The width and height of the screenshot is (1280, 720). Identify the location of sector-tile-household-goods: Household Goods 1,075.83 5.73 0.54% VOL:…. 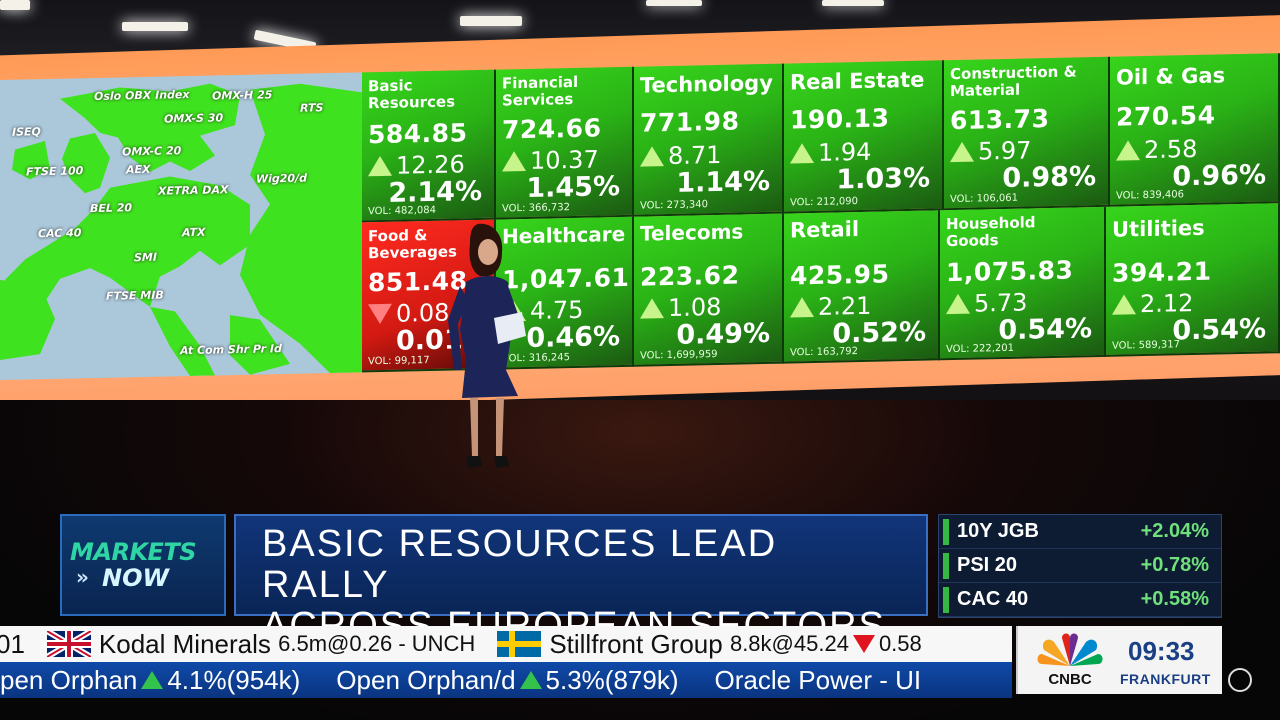
(1023, 283).